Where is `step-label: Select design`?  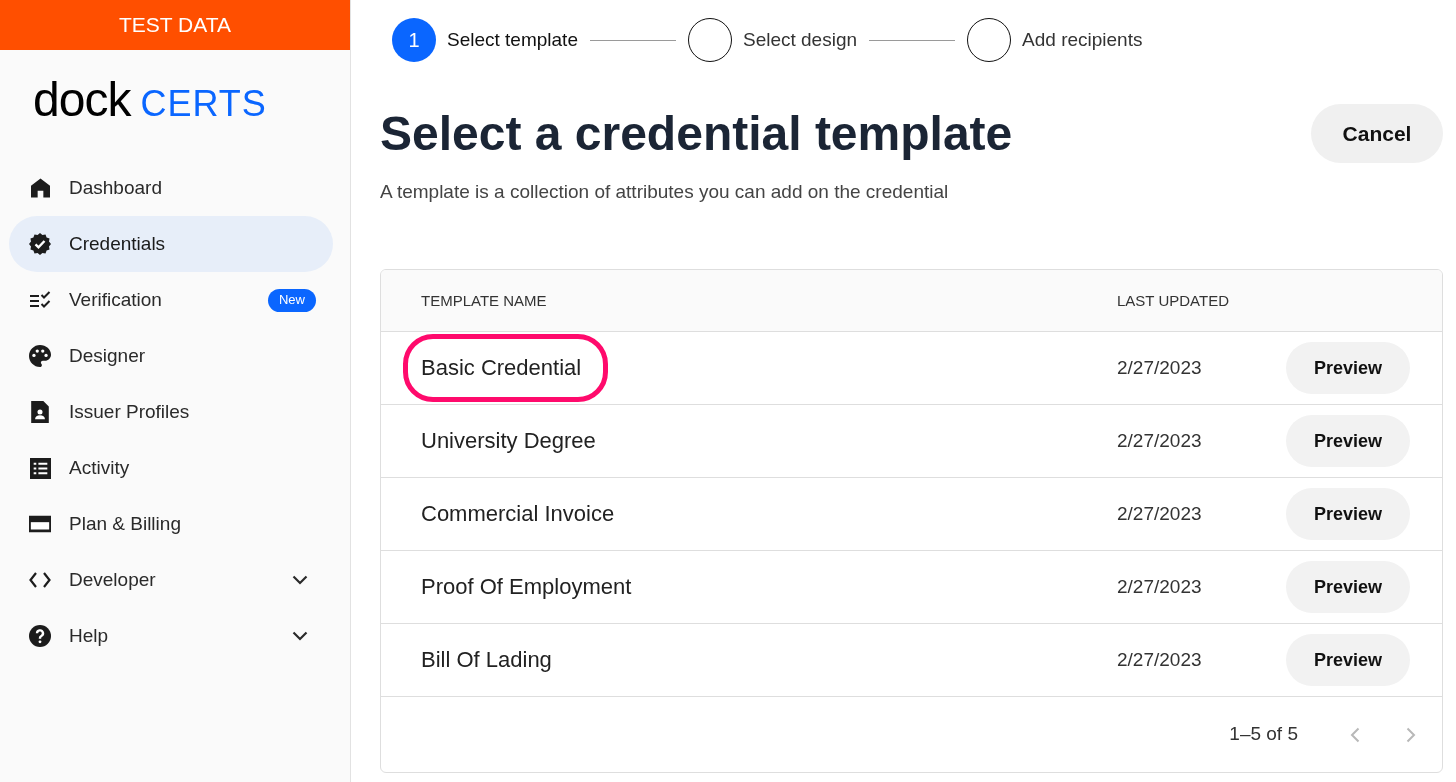
step-label: Select design is located at coordinates (800, 39).